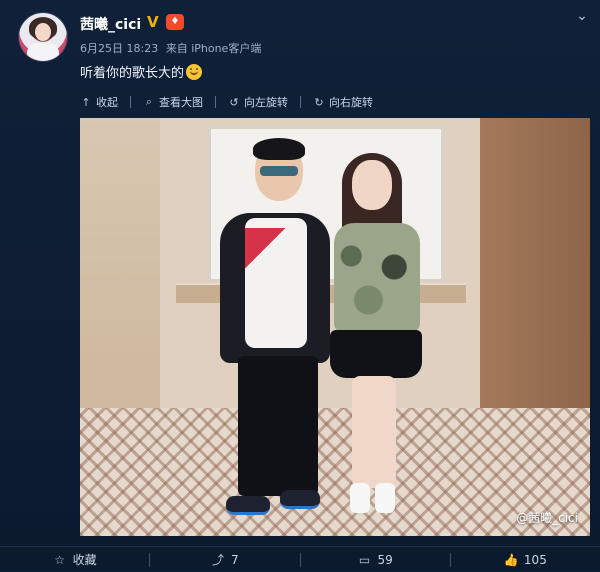 The height and width of the screenshot is (572, 600). What do you see at coordinates (375, 560) in the screenshot?
I see `comment-button: ▭ 59` at bounding box center [375, 560].